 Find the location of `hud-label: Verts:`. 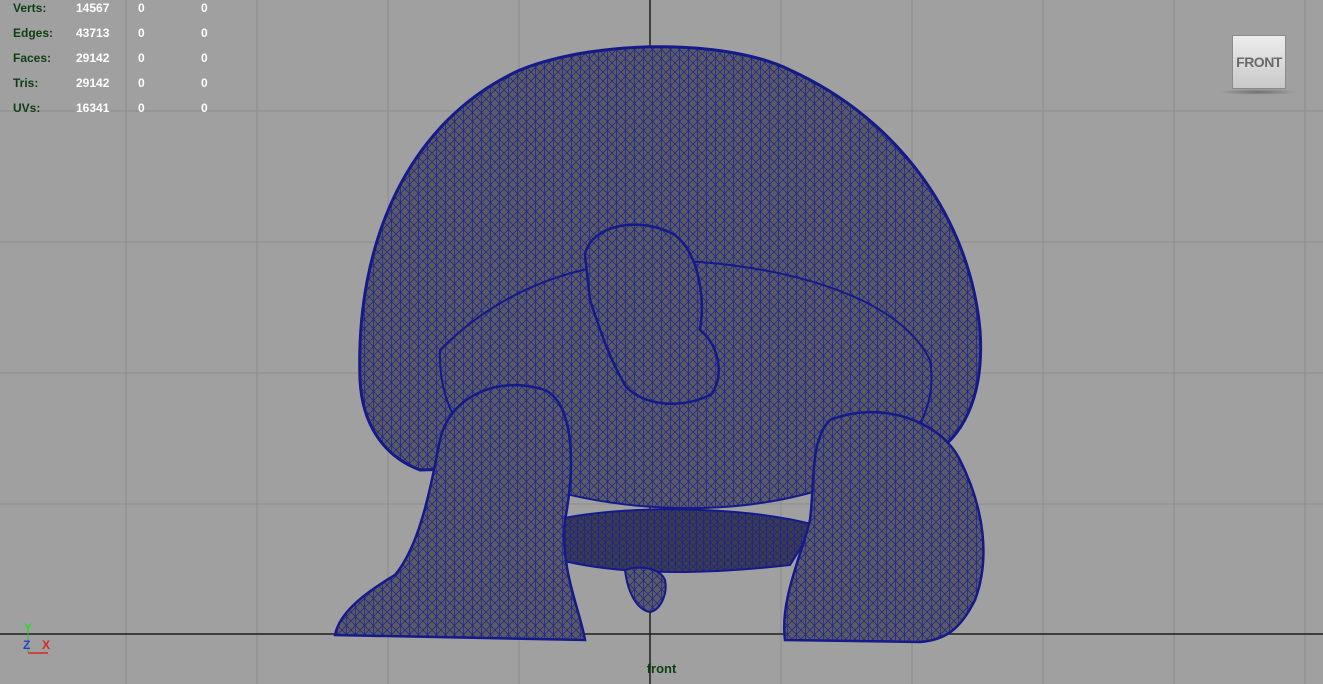

hud-label: Verts: is located at coordinates (30, 8).